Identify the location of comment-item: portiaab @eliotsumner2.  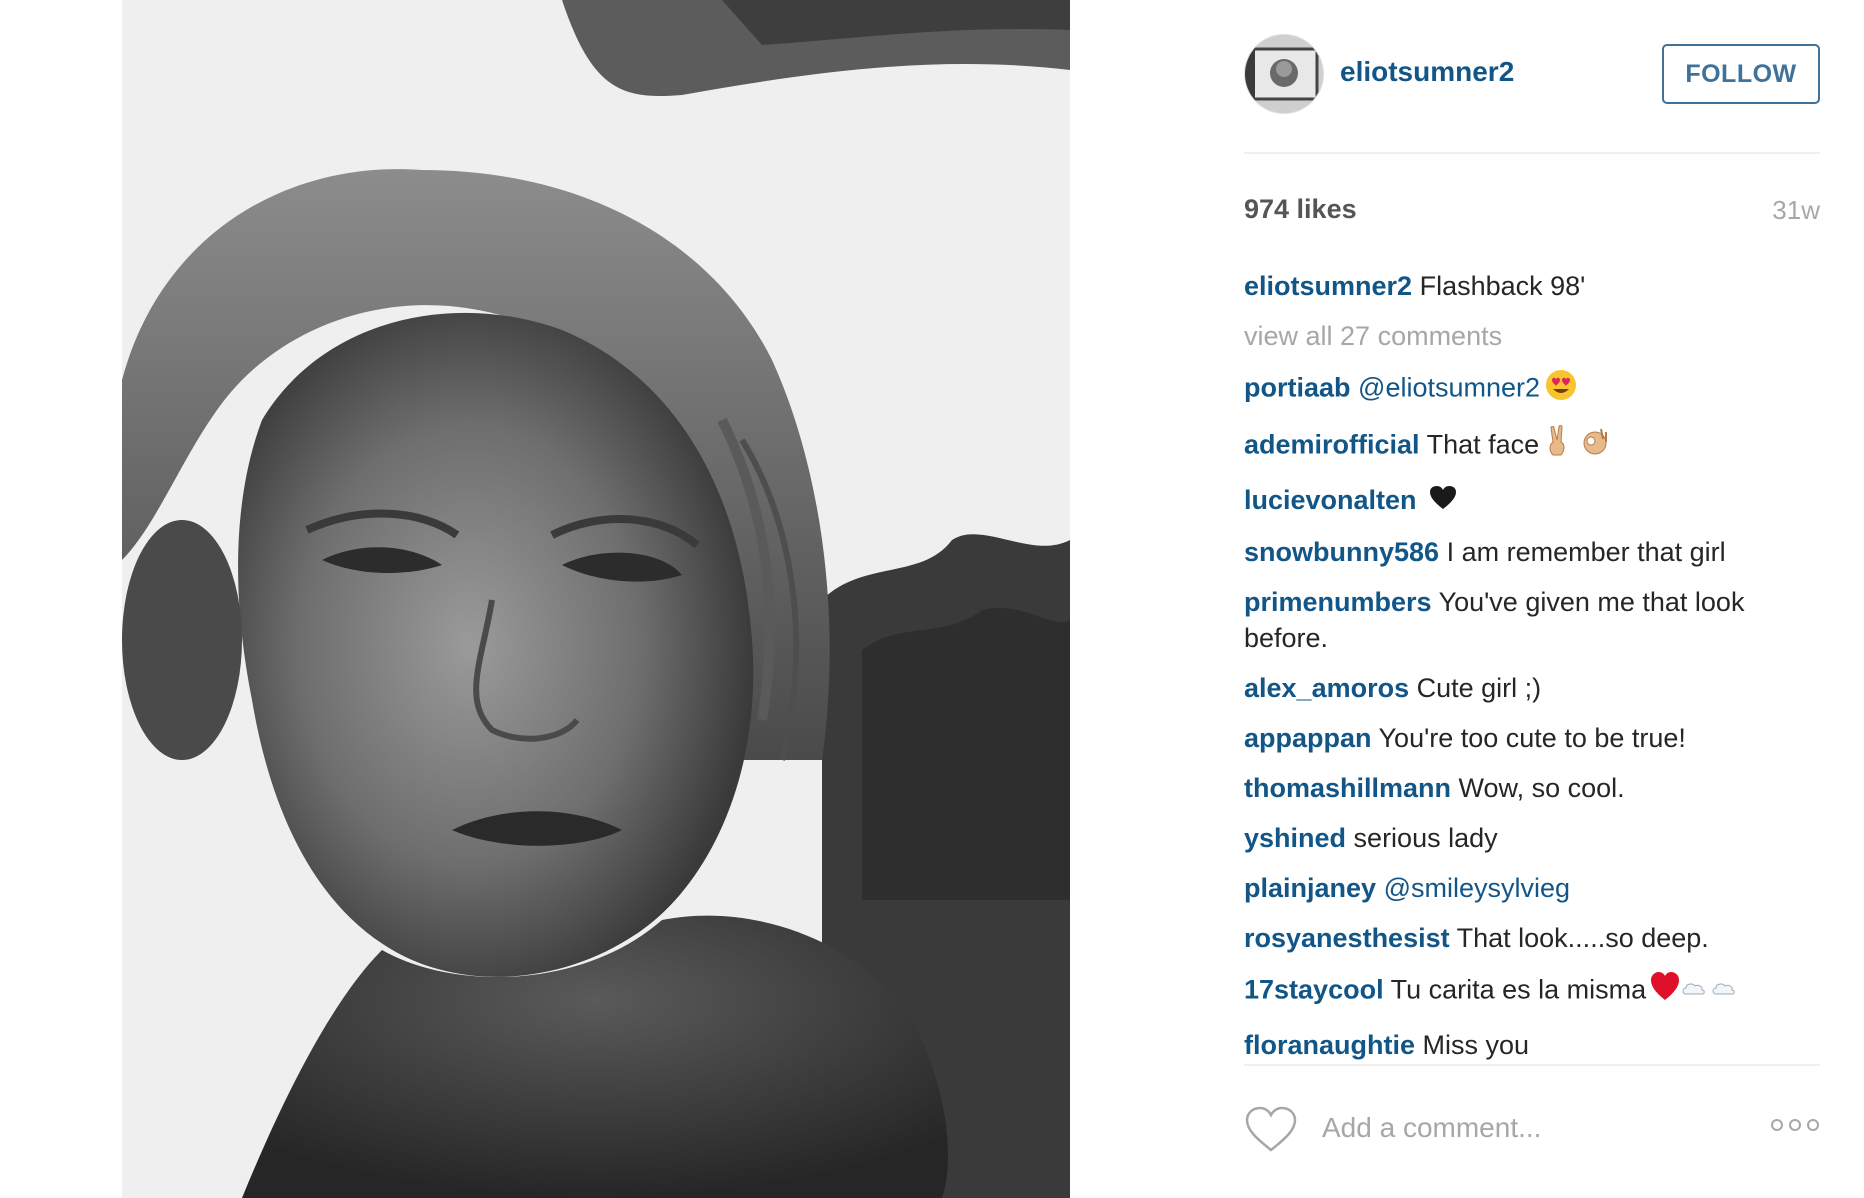
(1532, 389).